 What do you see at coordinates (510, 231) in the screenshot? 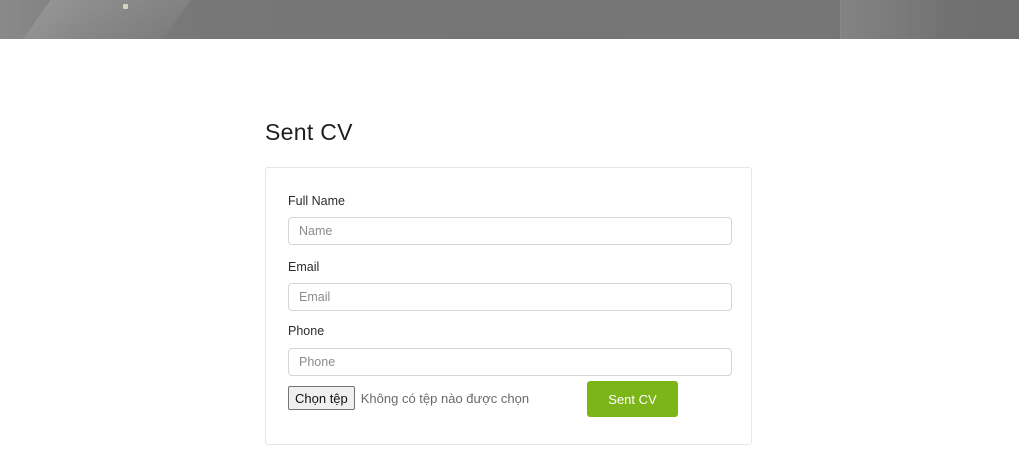
I see `full-name-input` at bounding box center [510, 231].